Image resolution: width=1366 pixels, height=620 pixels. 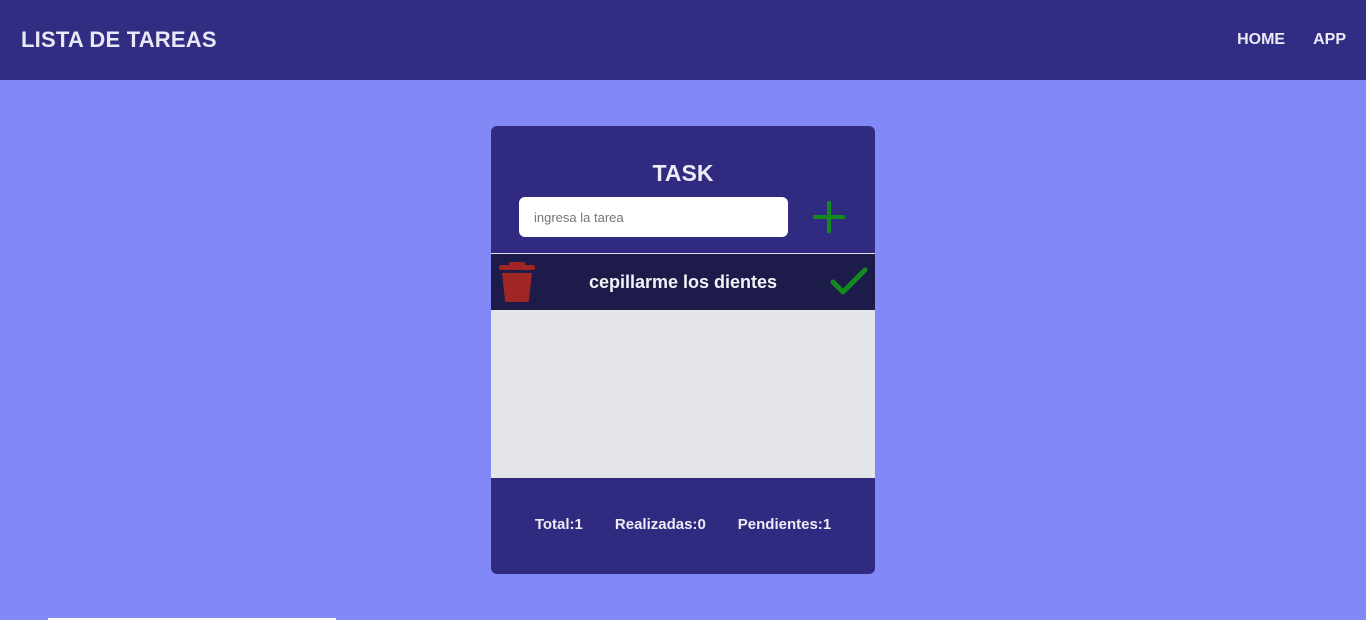 What do you see at coordinates (1291, 40) in the screenshot?
I see `nav-links: HOME APP` at bounding box center [1291, 40].